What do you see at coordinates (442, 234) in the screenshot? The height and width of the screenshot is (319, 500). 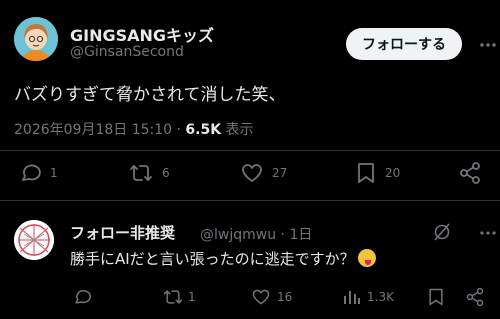 I see `grok-icon` at bounding box center [442, 234].